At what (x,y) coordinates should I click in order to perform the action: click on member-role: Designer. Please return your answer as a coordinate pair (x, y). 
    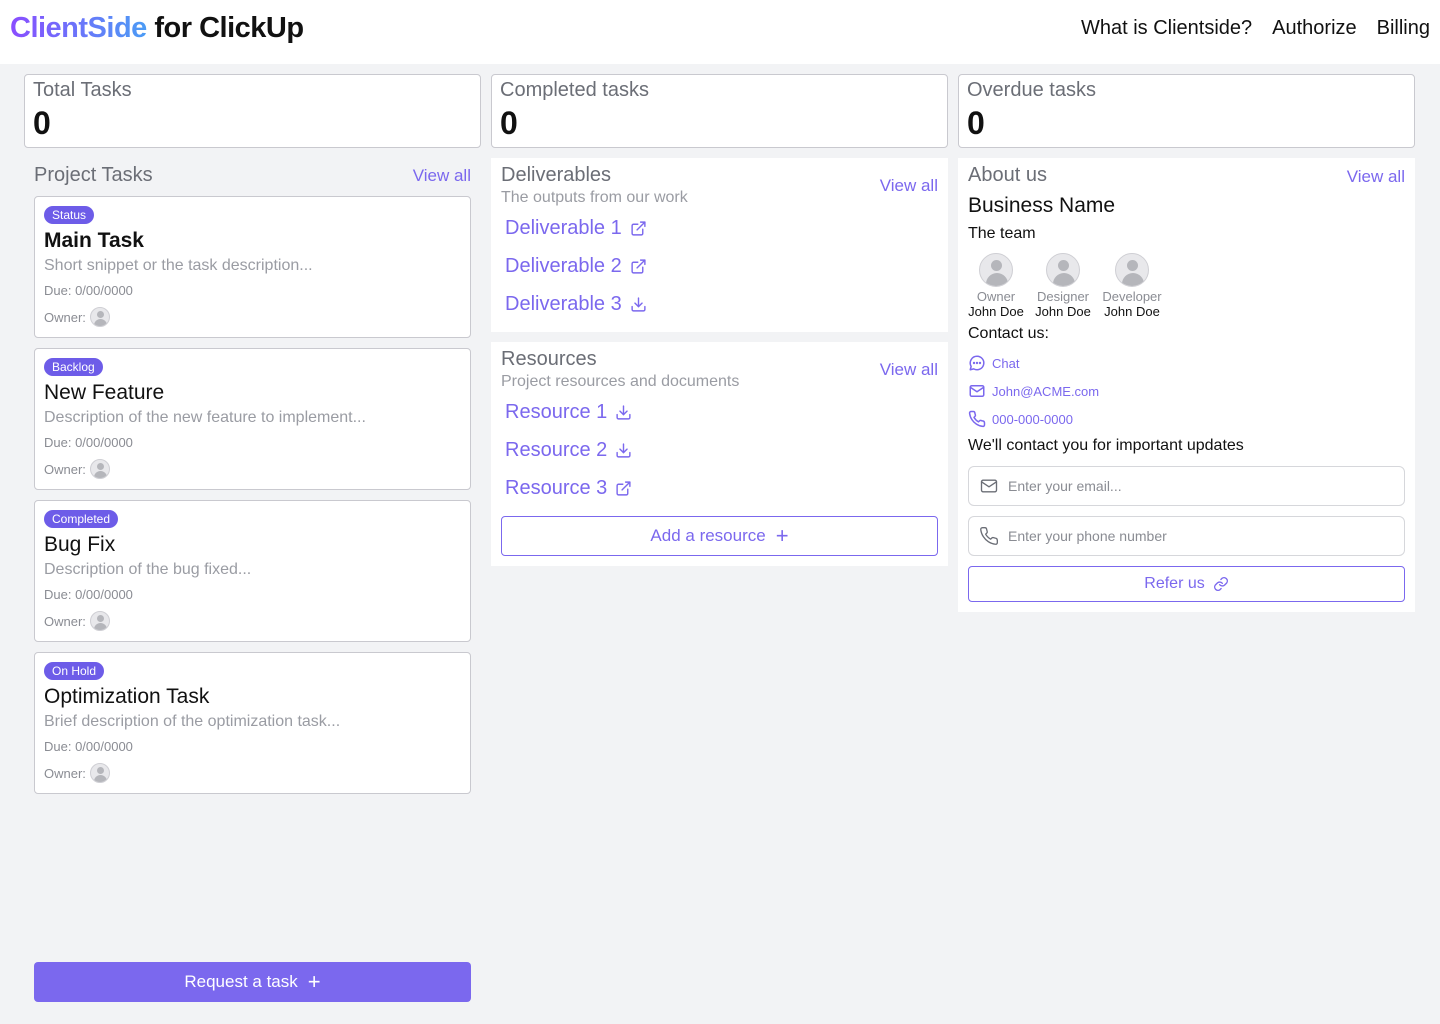
    Looking at the image, I should click on (1063, 296).